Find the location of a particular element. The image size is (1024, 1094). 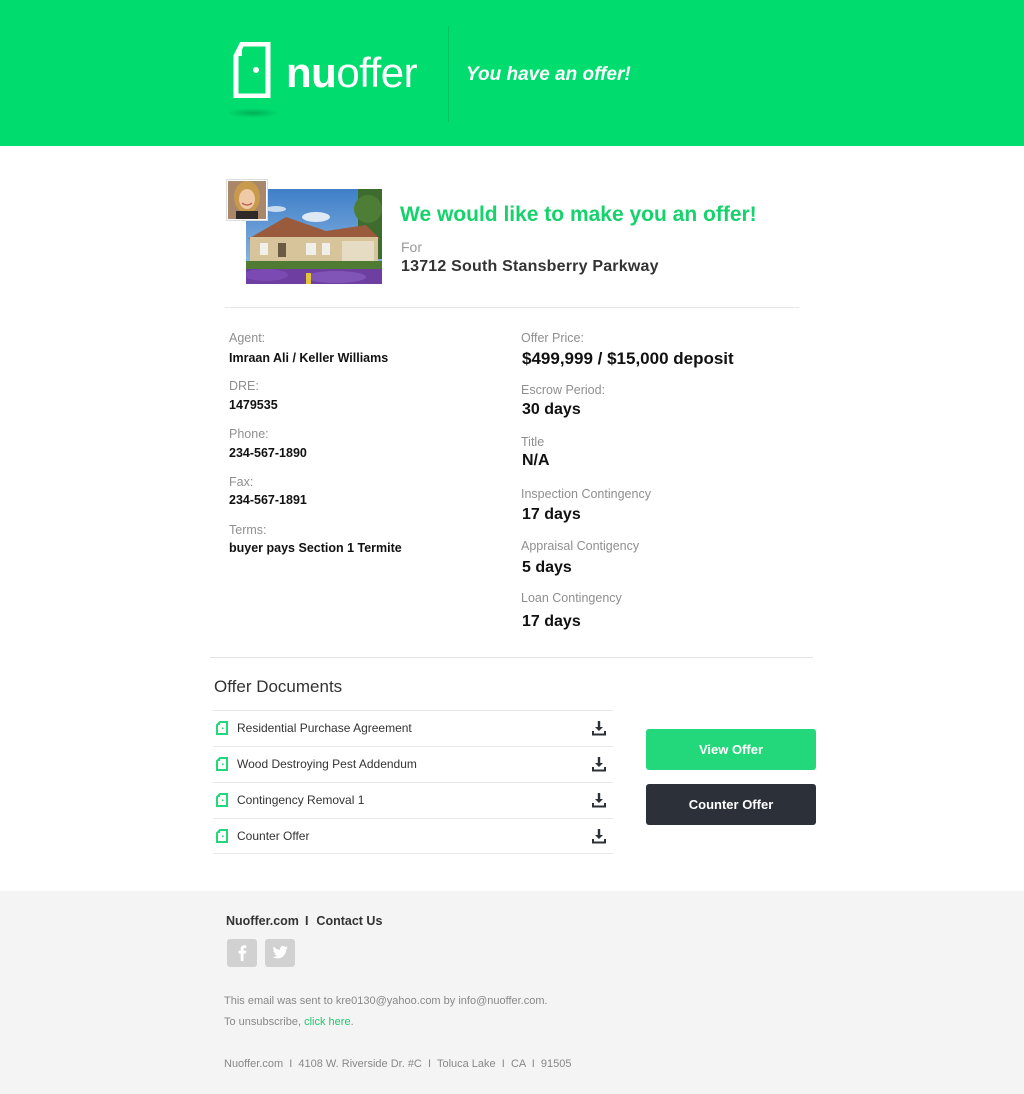

escrow-period-label: Escrow Period: is located at coordinates (563, 390).